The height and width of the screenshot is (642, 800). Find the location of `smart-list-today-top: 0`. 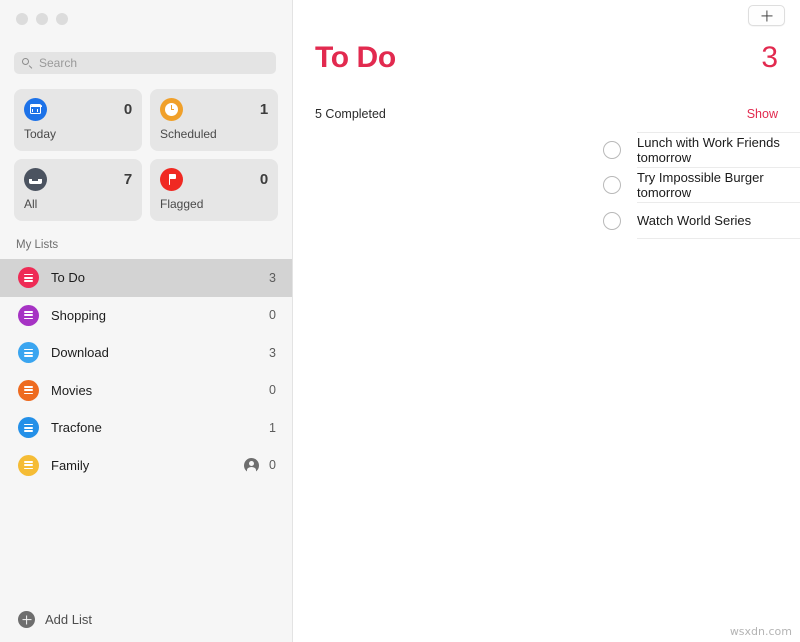

smart-list-today-top: 0 is located at coordinates (78, 109).